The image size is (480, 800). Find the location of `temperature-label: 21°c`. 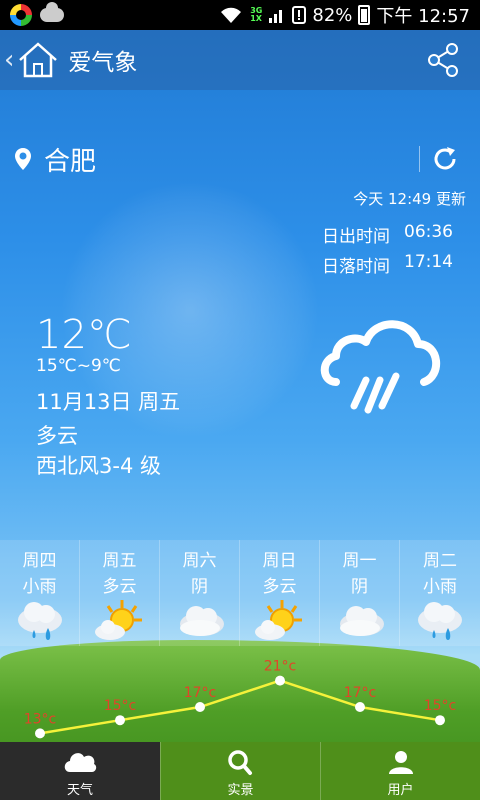

temperature-label: 21°c is located at coordinates (280, 667).